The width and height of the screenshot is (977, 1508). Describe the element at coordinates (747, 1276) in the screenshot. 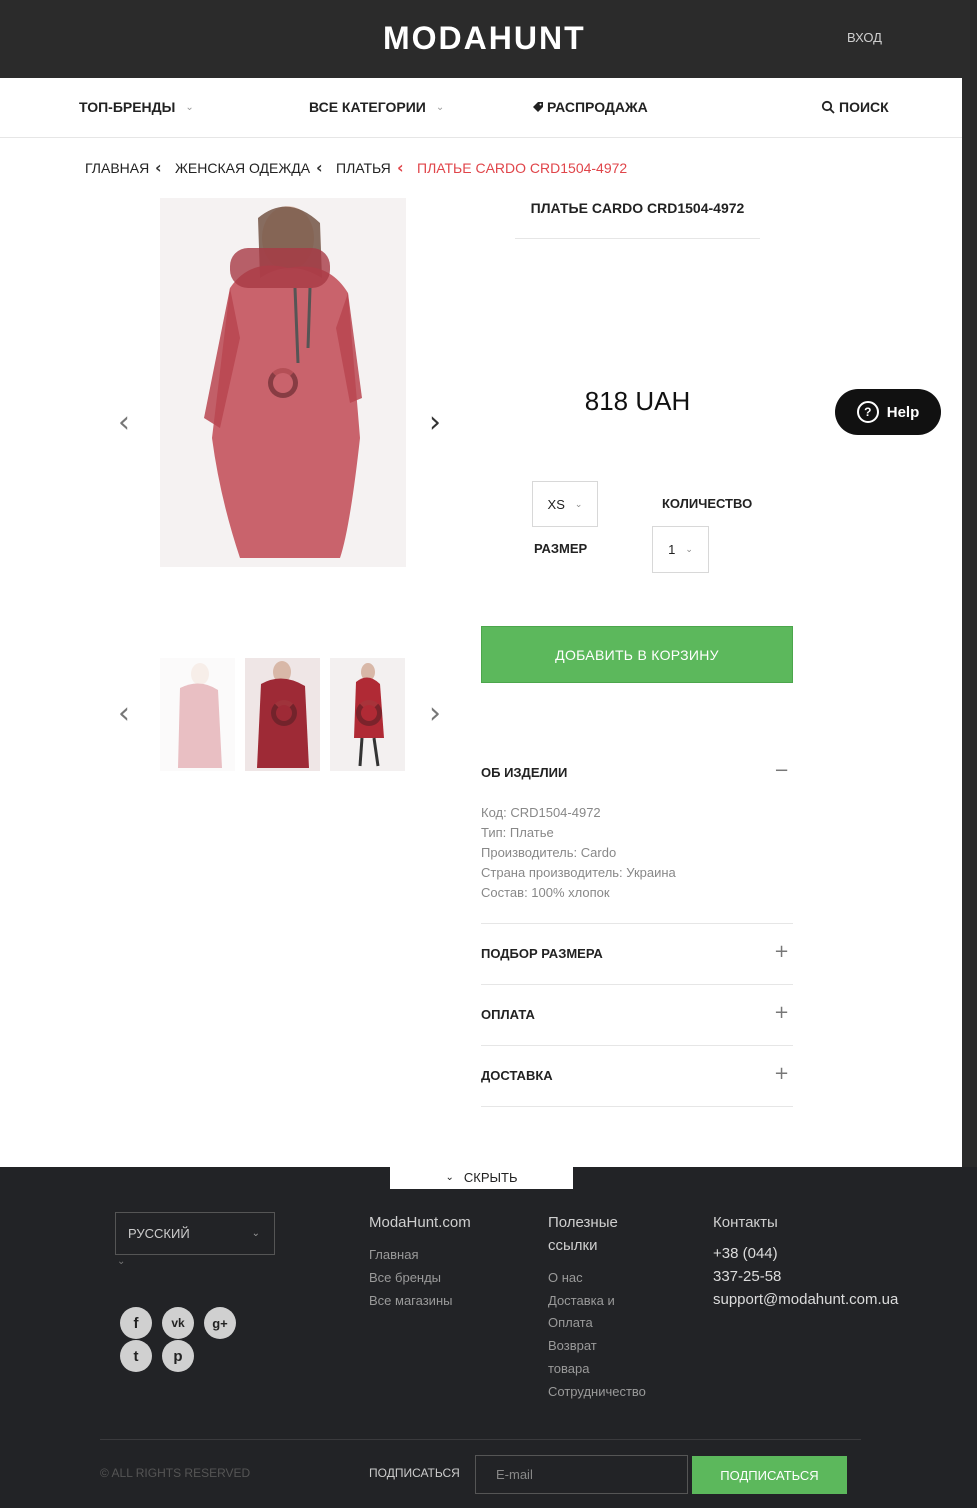

I see `footer-phone: 337-25-58` at that location.